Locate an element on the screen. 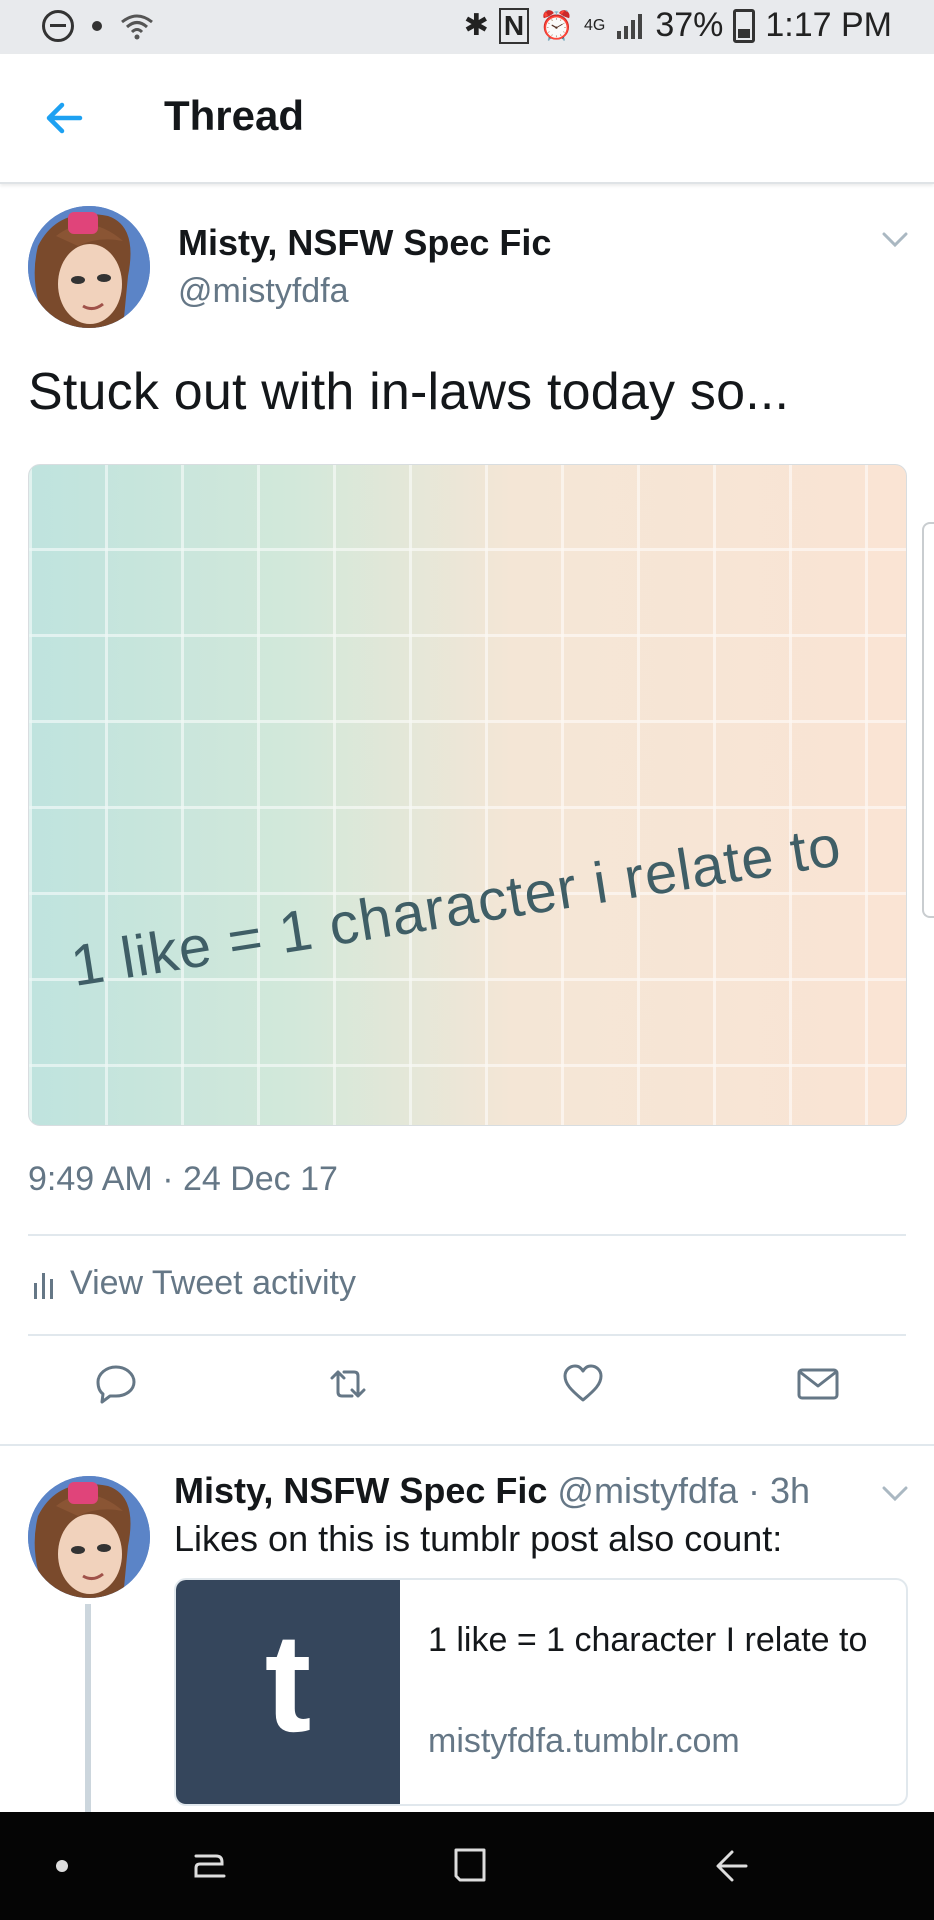 This screenshot has width=934, height=1920. back-icon is located at coordinates (732, 1866).